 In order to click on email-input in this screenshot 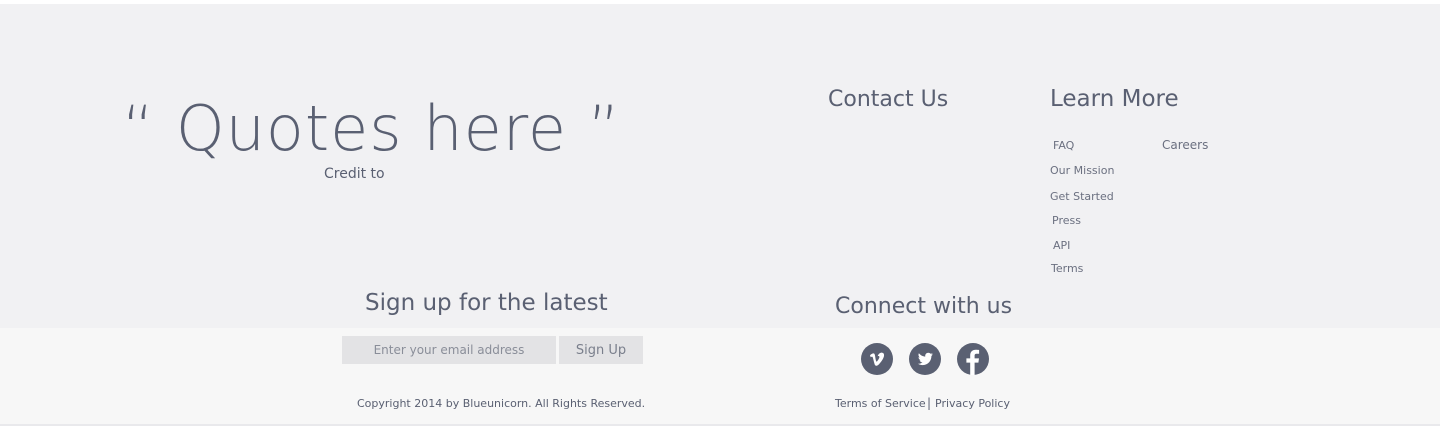, I will do `click(449, 350)`.